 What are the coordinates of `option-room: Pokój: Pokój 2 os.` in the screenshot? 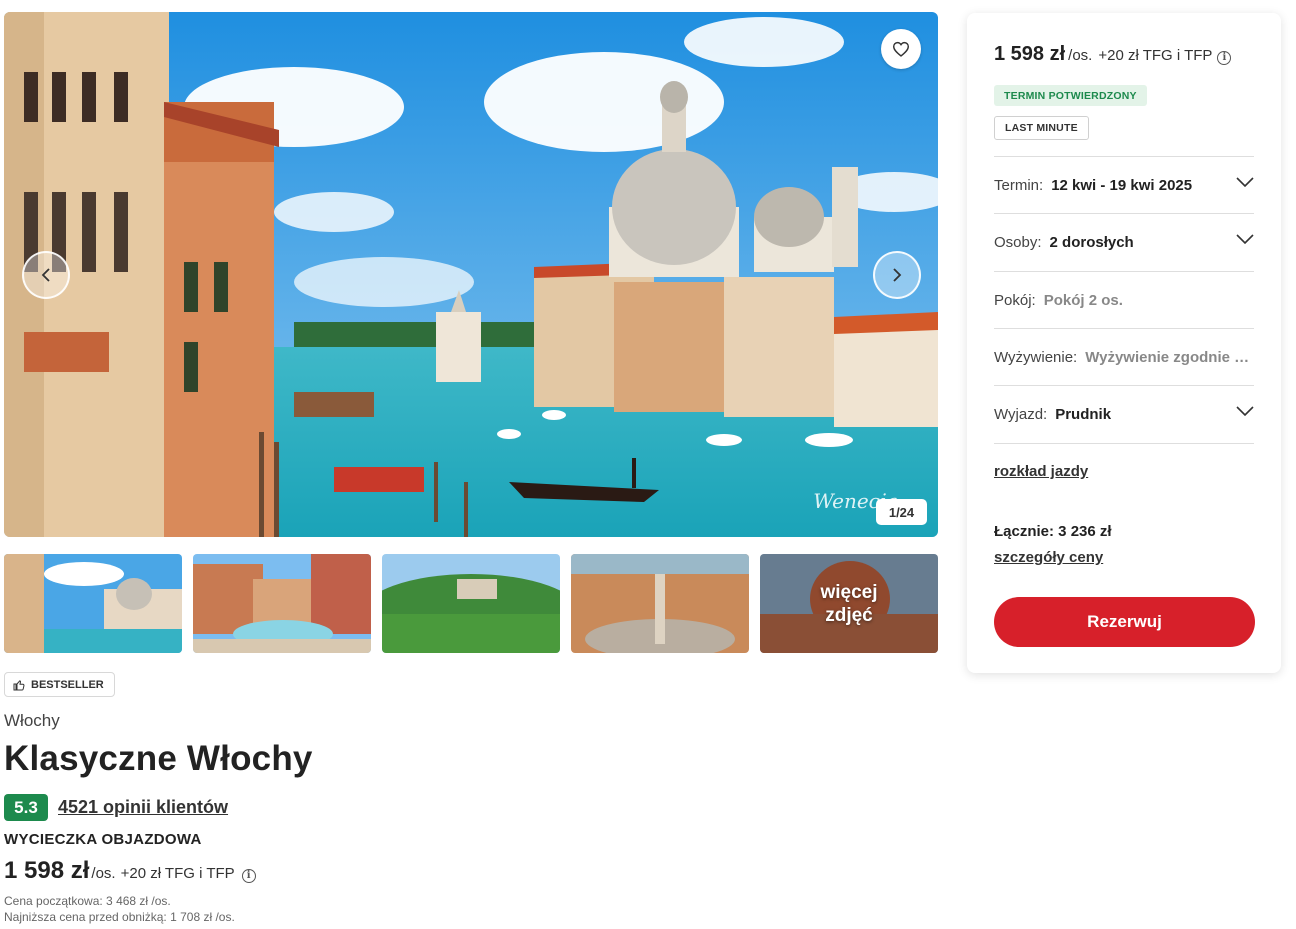 It's located at (1124, 299).